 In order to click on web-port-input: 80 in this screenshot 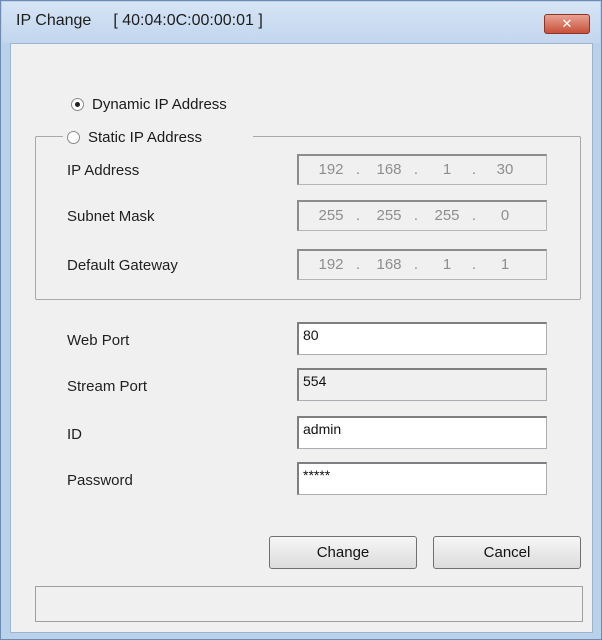, I will do `click(422, 338)`.